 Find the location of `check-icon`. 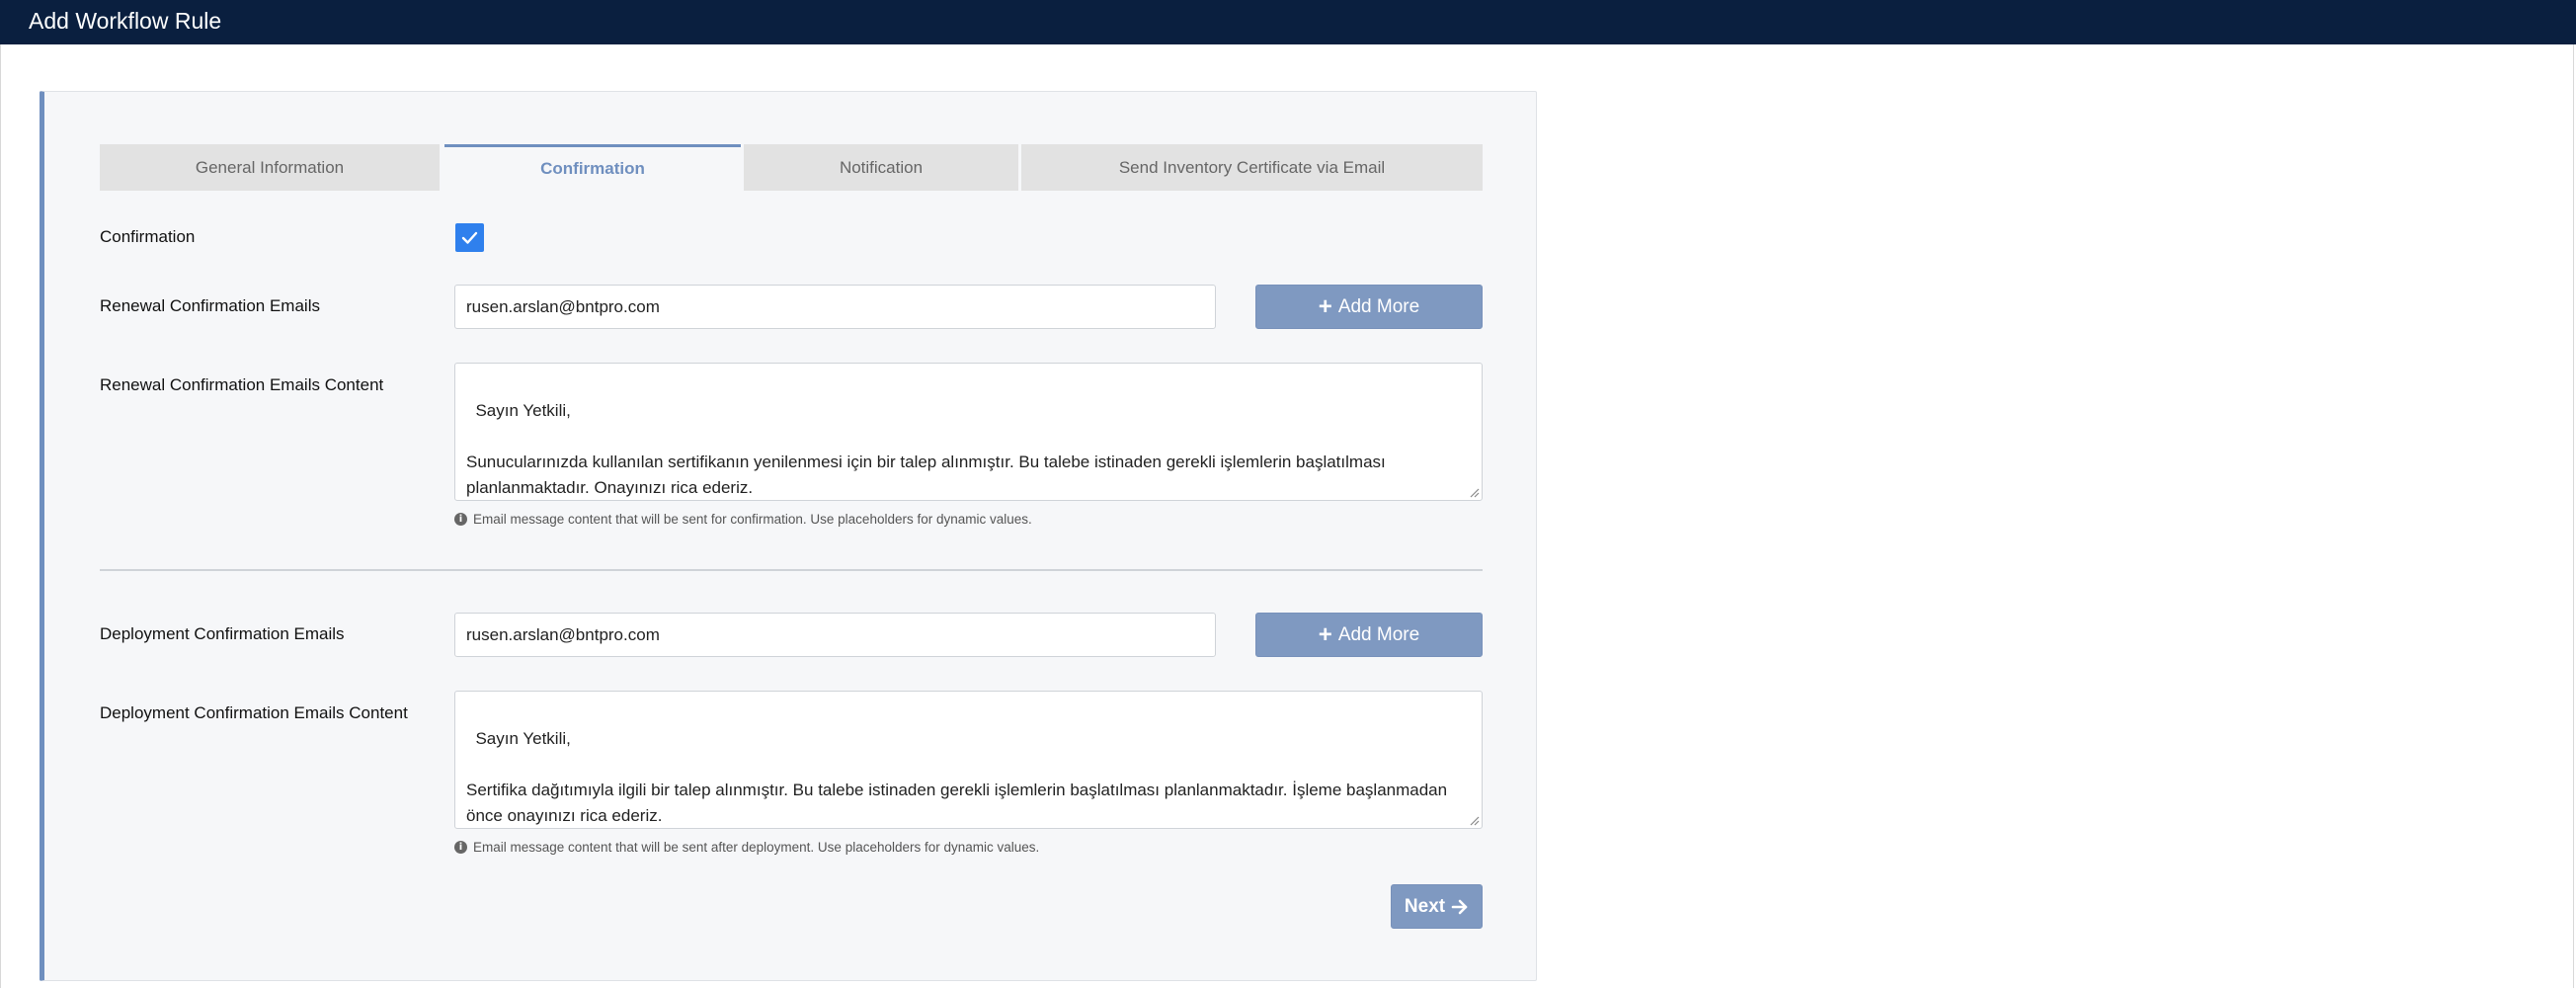

check-icon is located at coordinates (469, 237).